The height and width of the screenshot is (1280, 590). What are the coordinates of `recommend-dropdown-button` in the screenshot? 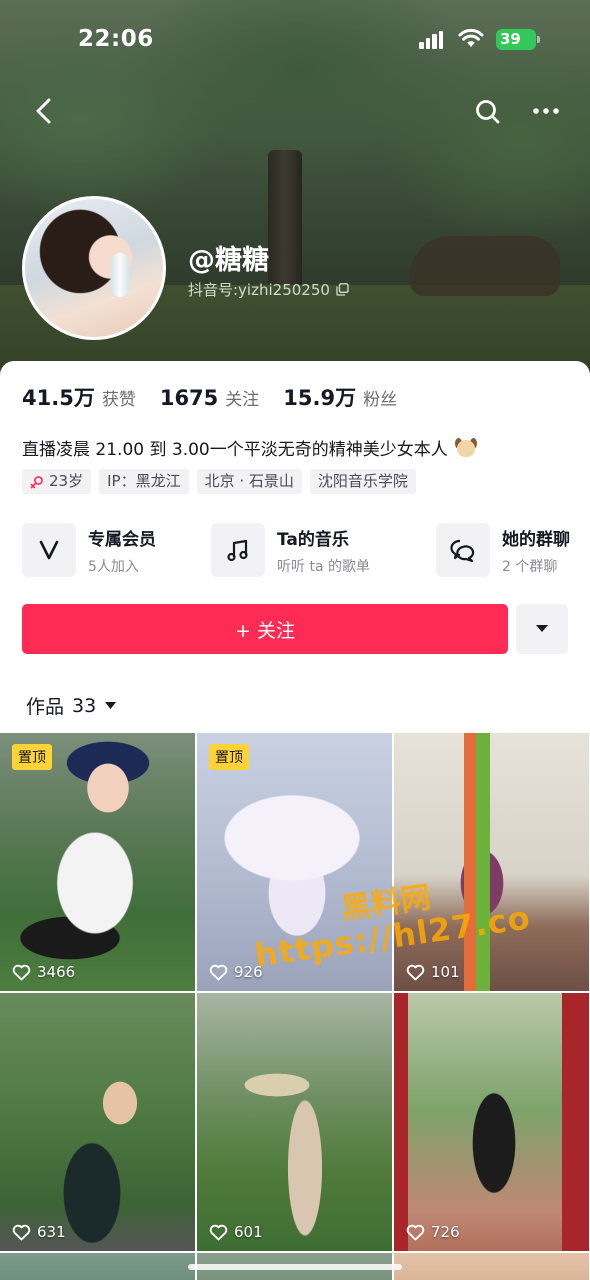 It's located at (542, 629).